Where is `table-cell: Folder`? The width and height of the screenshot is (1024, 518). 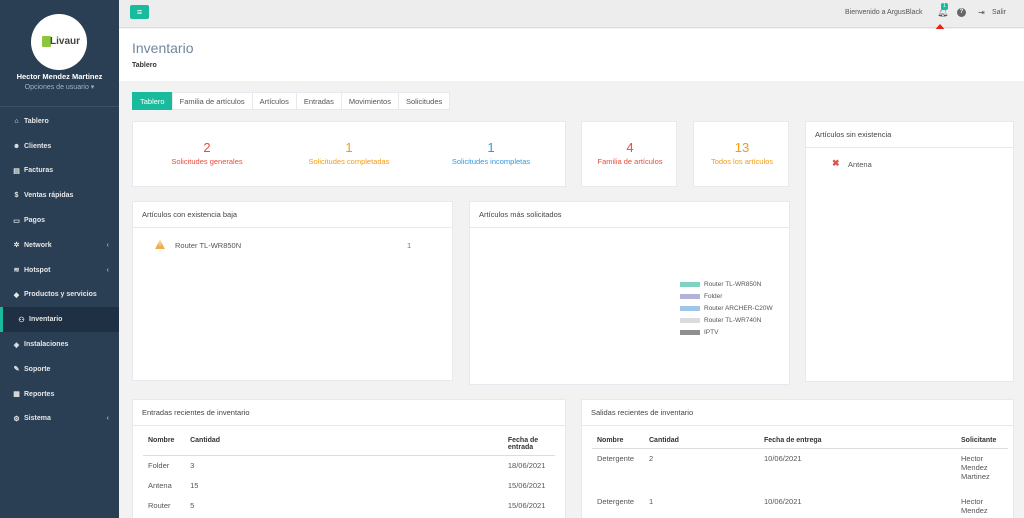 table-cell: Folder is located at coordinates (159, 466).